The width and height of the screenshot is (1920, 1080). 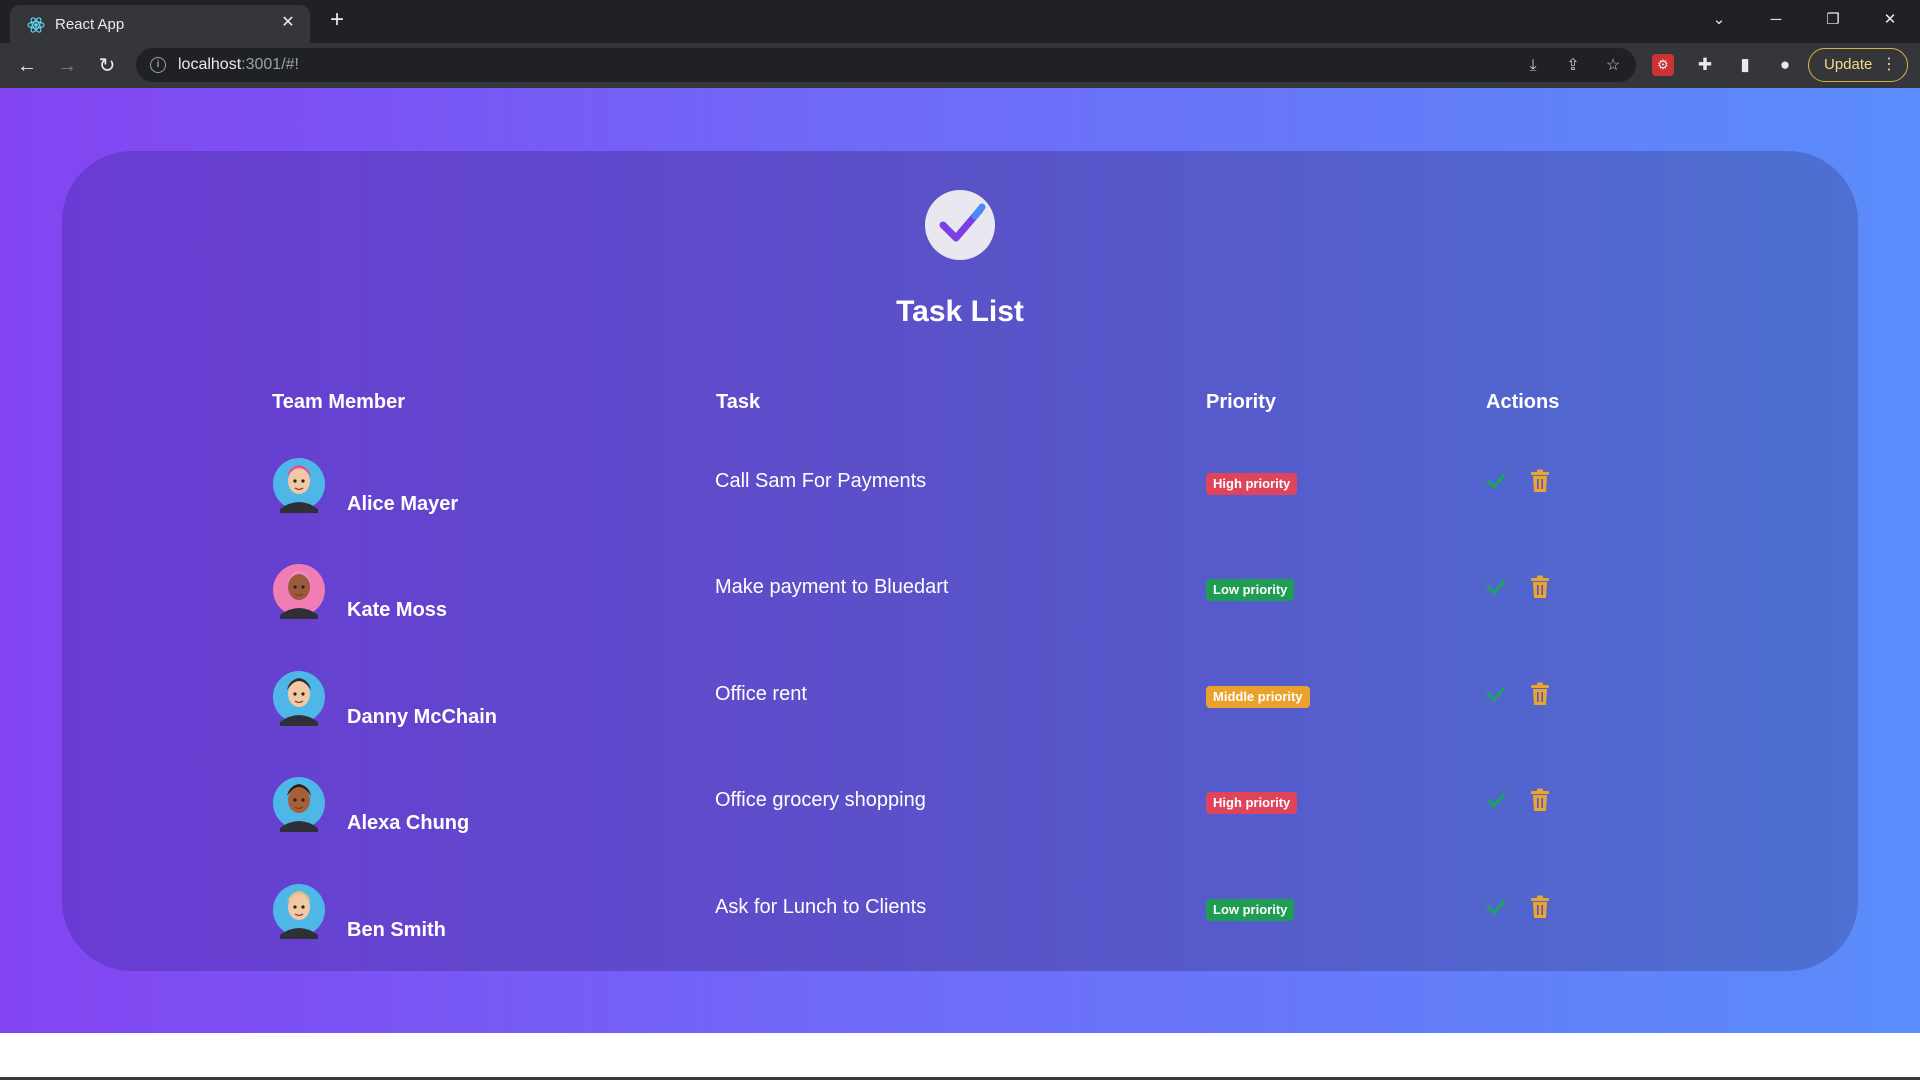 What do you see at coordinates (1889, 64) in the screenshot?
I see `menu-dots-icon: ⋮` at bounding box center [1889, 64].